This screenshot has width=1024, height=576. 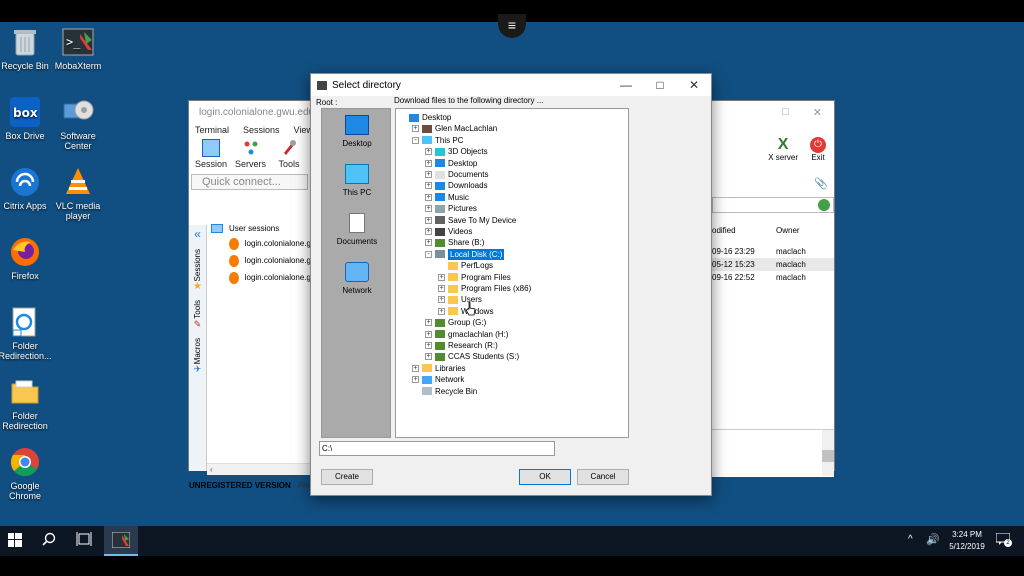 I want to click on ok-button: OK, so click(x=545, y=477).